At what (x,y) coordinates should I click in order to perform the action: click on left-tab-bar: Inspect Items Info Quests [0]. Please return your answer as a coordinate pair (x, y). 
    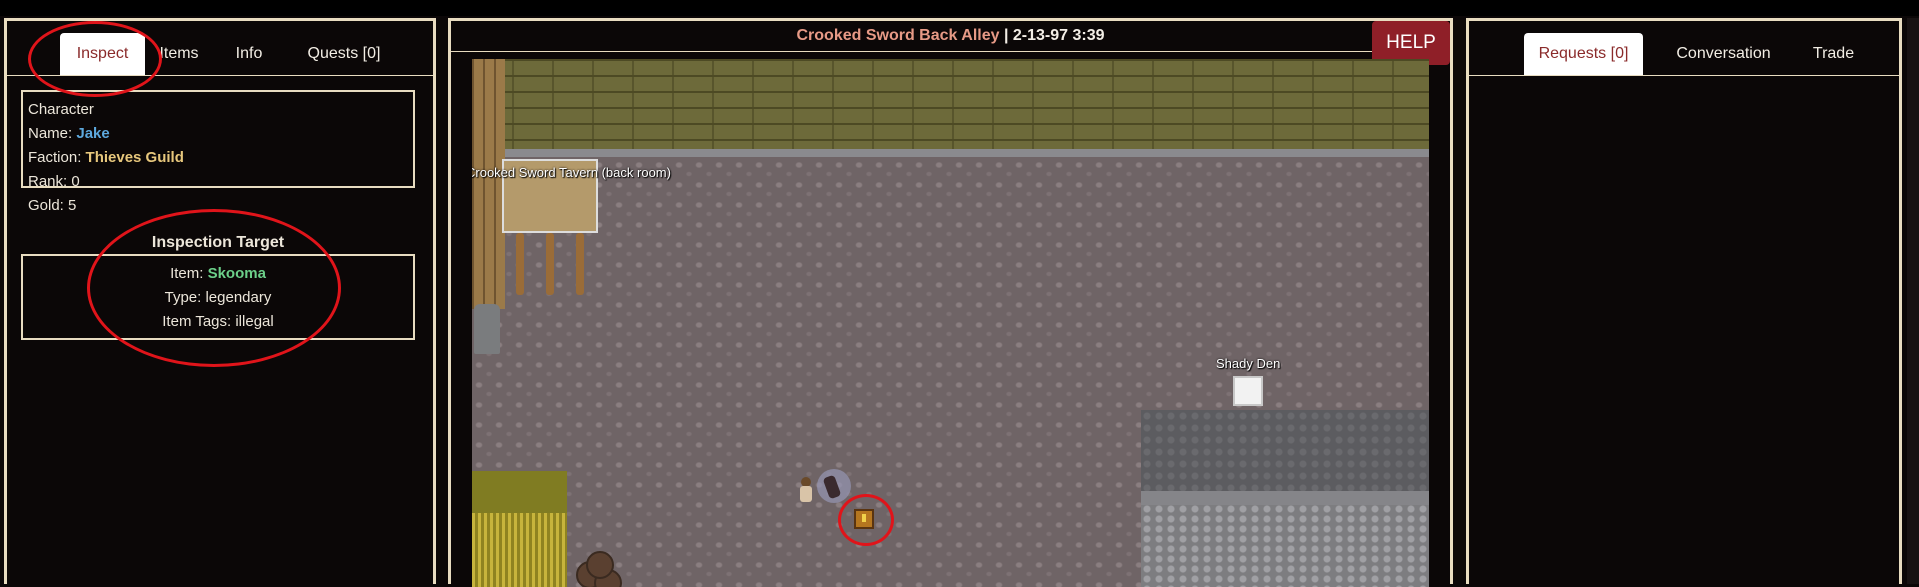
    Looking at the image, I should click on (220, 48).